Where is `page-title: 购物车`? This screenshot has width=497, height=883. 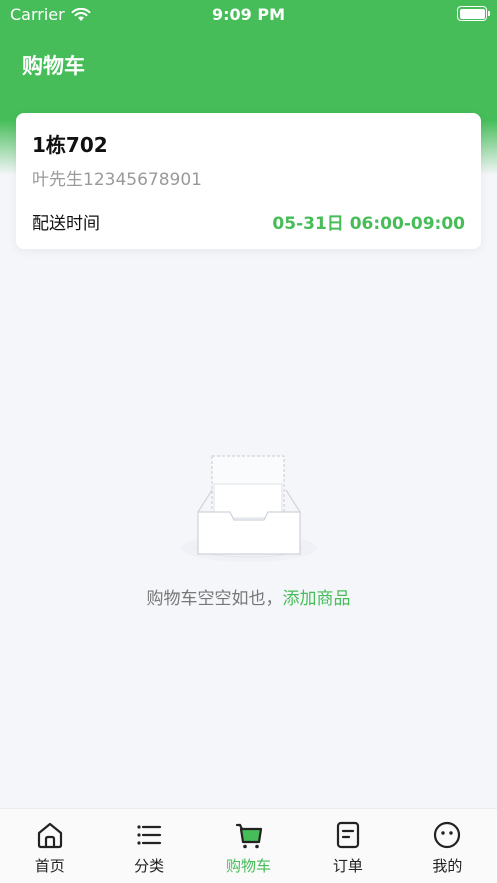 page-title: 购物车 is located at coordinates (53, 66).